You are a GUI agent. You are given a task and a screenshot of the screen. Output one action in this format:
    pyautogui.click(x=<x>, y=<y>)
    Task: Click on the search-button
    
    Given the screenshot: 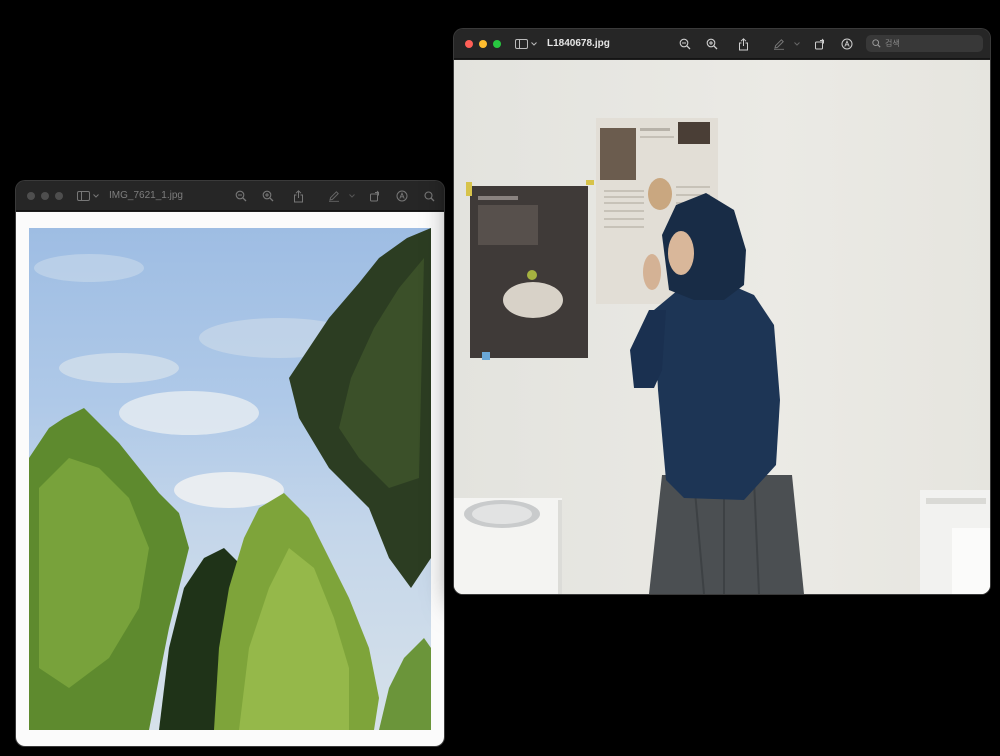 What is the action you would take?
    pyautogui.click(x=429, y=196)
    